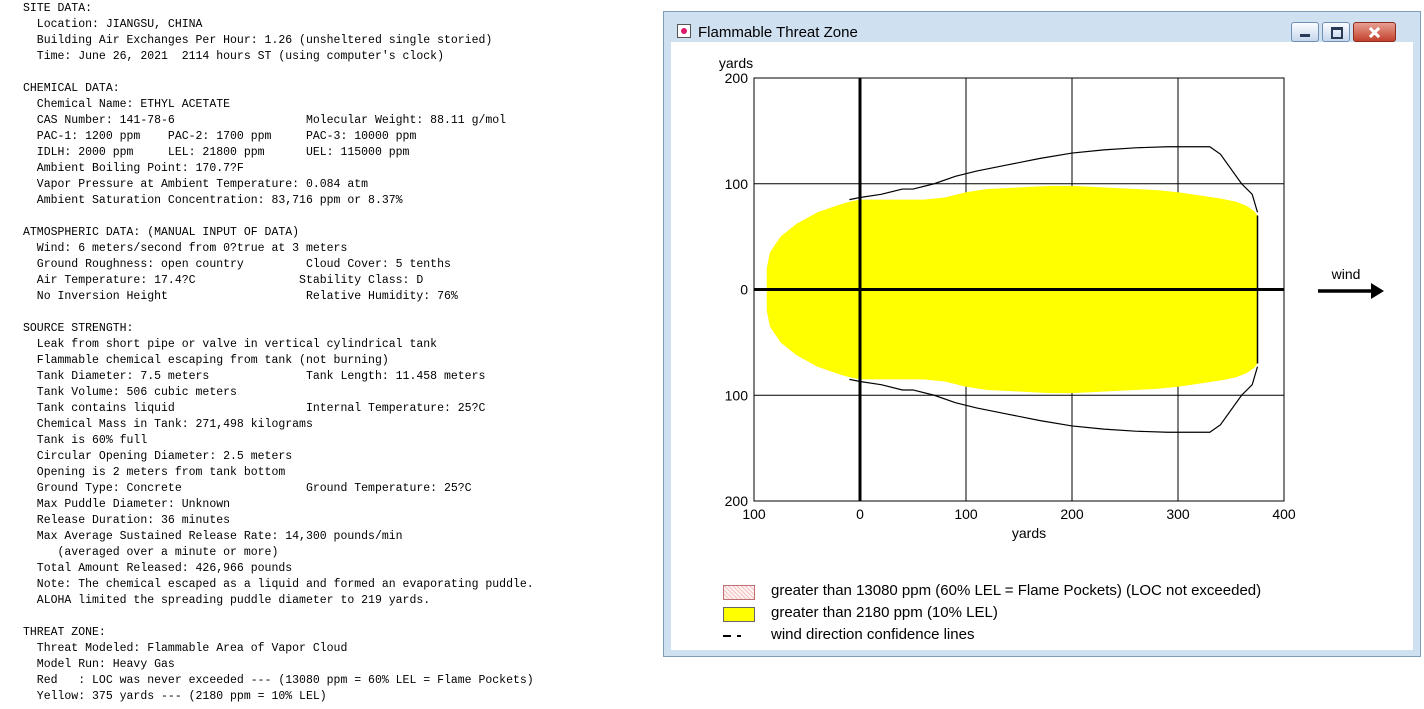  I want to click on maximize-button, so click(1336, 32).